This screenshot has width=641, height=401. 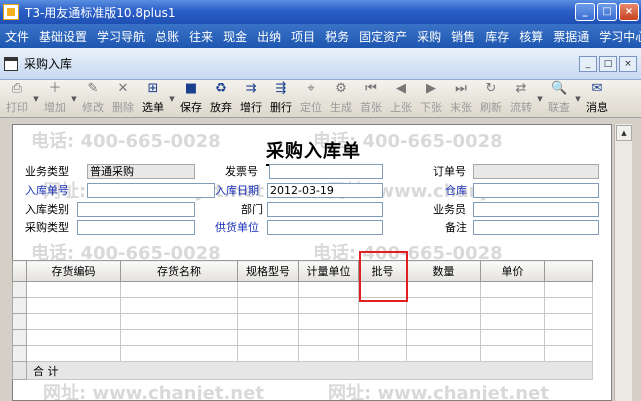 What do you see at coordinates (201, 36) in the screenshot?
I see `menu-receivables: 往来` at bounding box center [201, 36].